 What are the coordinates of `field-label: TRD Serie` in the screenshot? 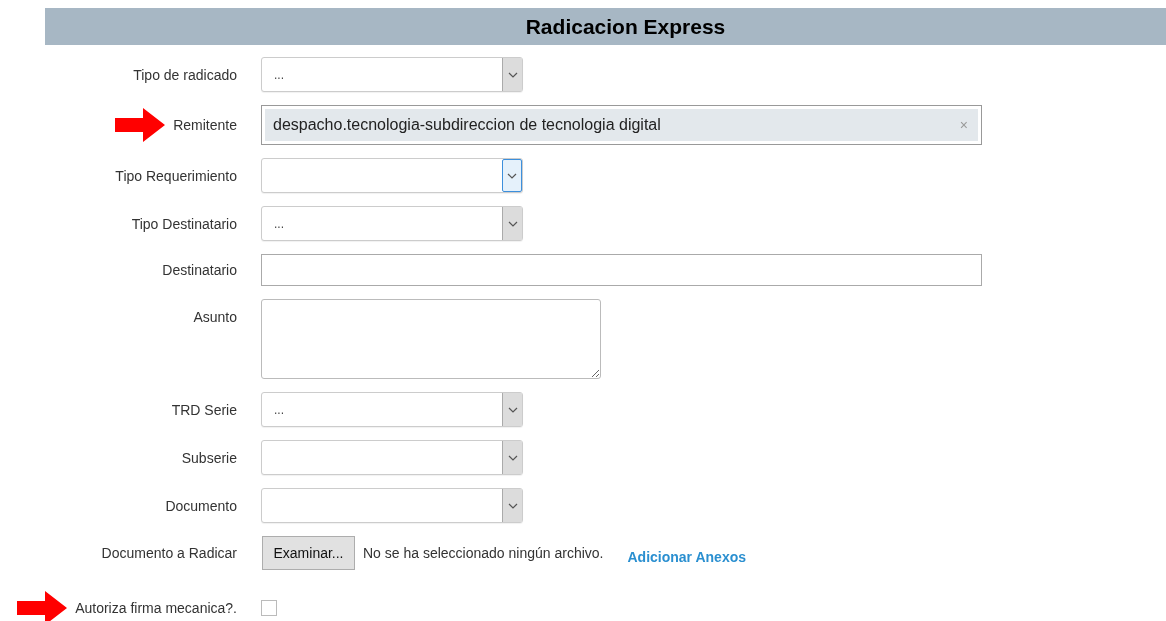 It's located at (204, 409).